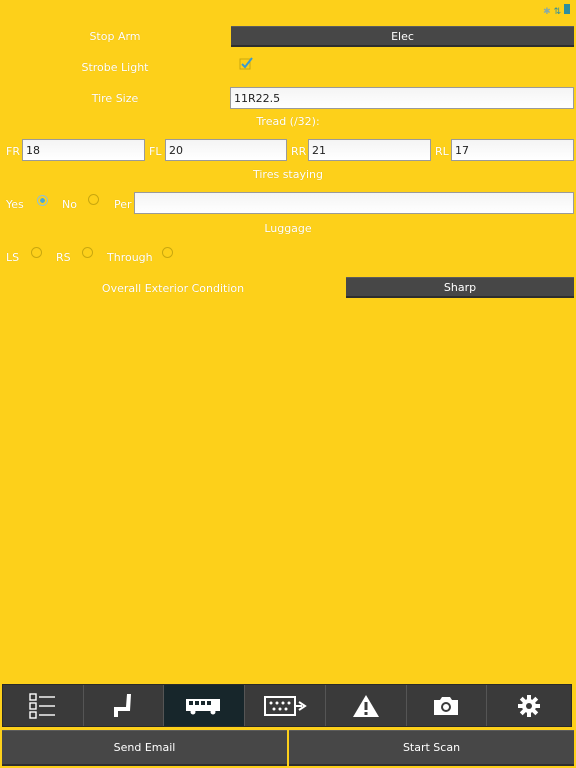 Image resolution: width=576 pixels, height=768 pixels. Describe the element at coordinates (36, 252) in the screenshot. I see `ls-radio` at that location.